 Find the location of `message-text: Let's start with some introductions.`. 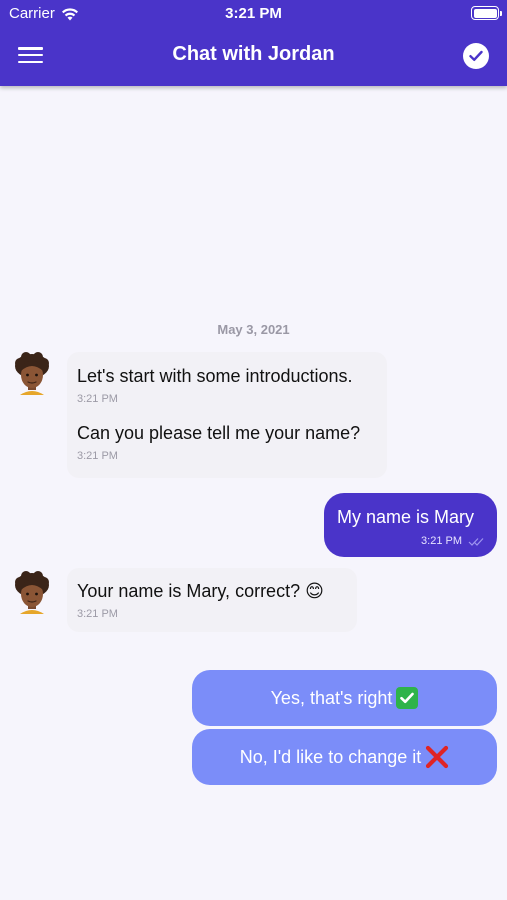

message-text: Let's start with some introductions. is located at coordinates (215, 376).